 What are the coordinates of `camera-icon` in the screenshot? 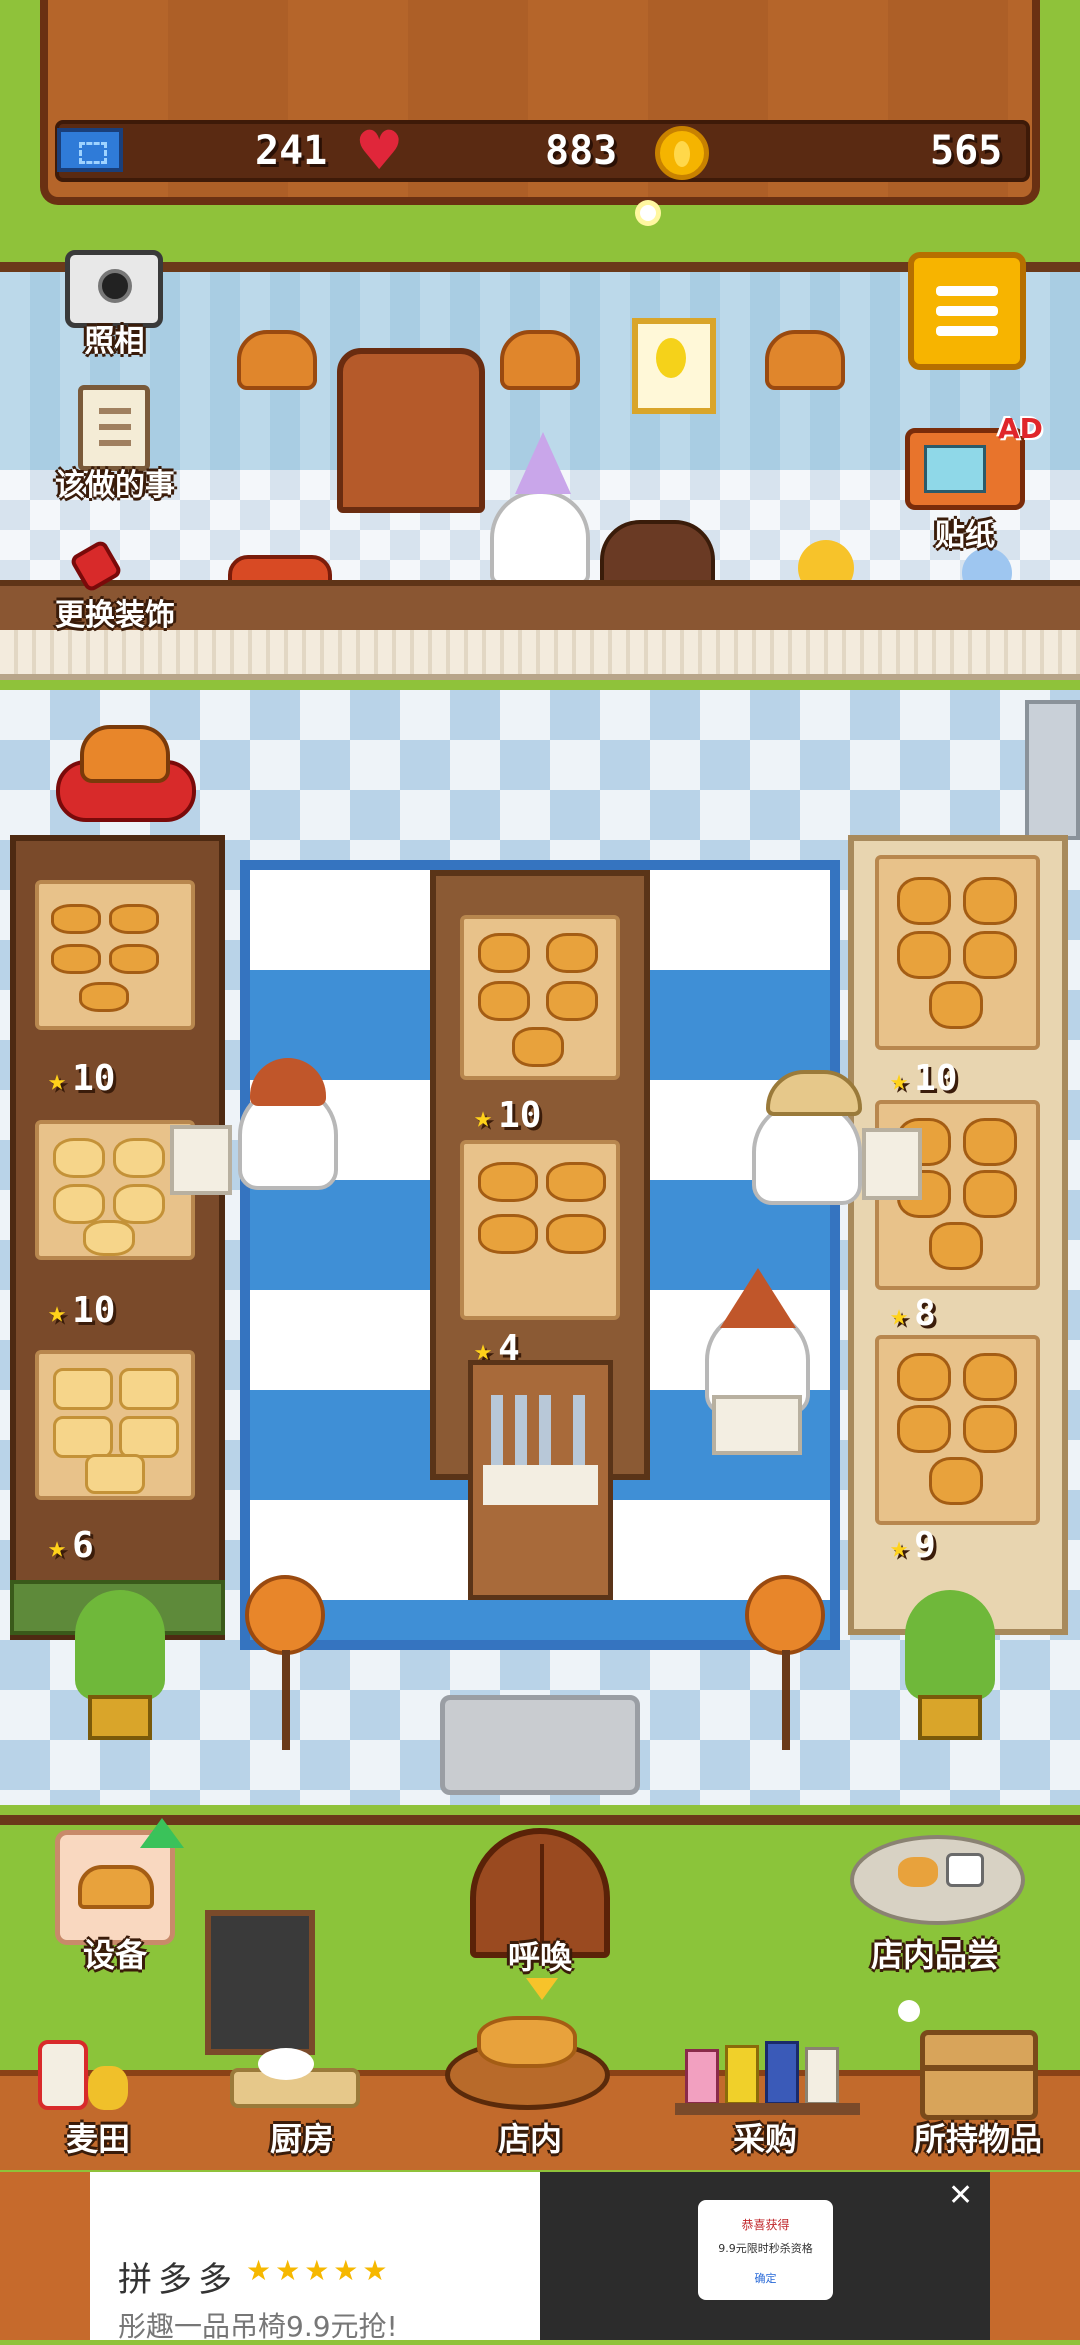 It's located at (115, 286).